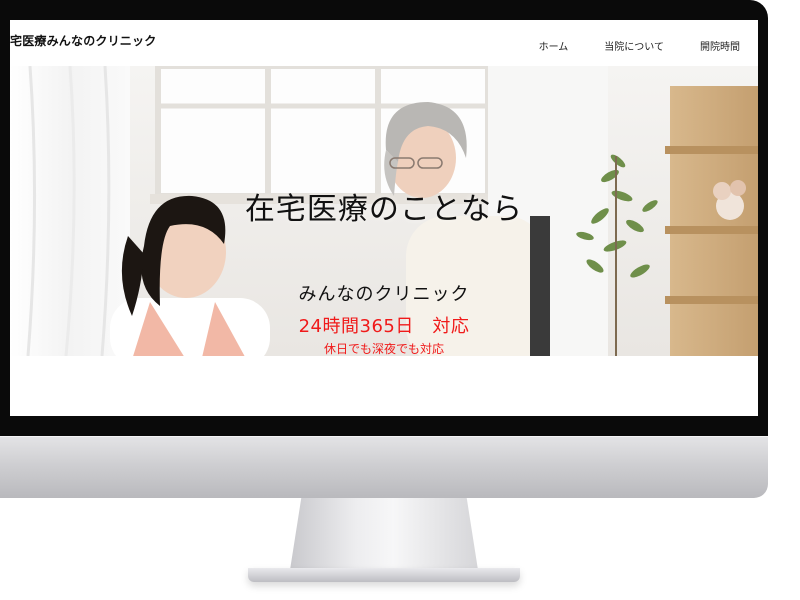  I want to click on hero-subheadline: みんなのクリニック, so click(384, 294).